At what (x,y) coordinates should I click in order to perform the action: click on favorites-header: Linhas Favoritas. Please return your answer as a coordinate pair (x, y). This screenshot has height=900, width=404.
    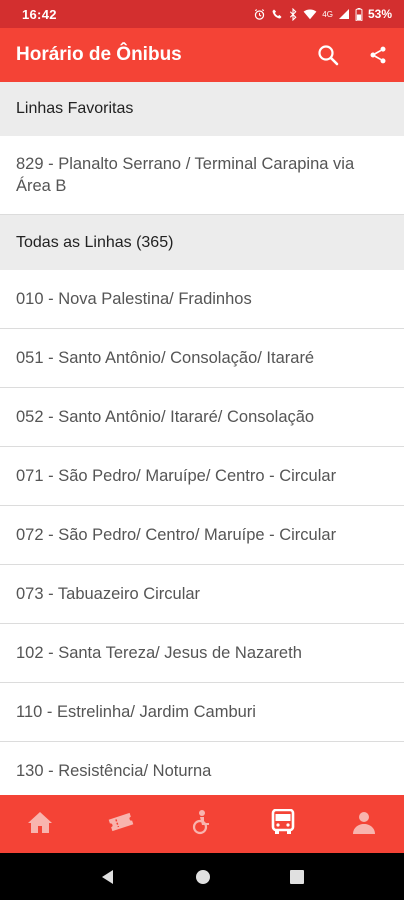
    Looking at the image, I should click on (202, 109).